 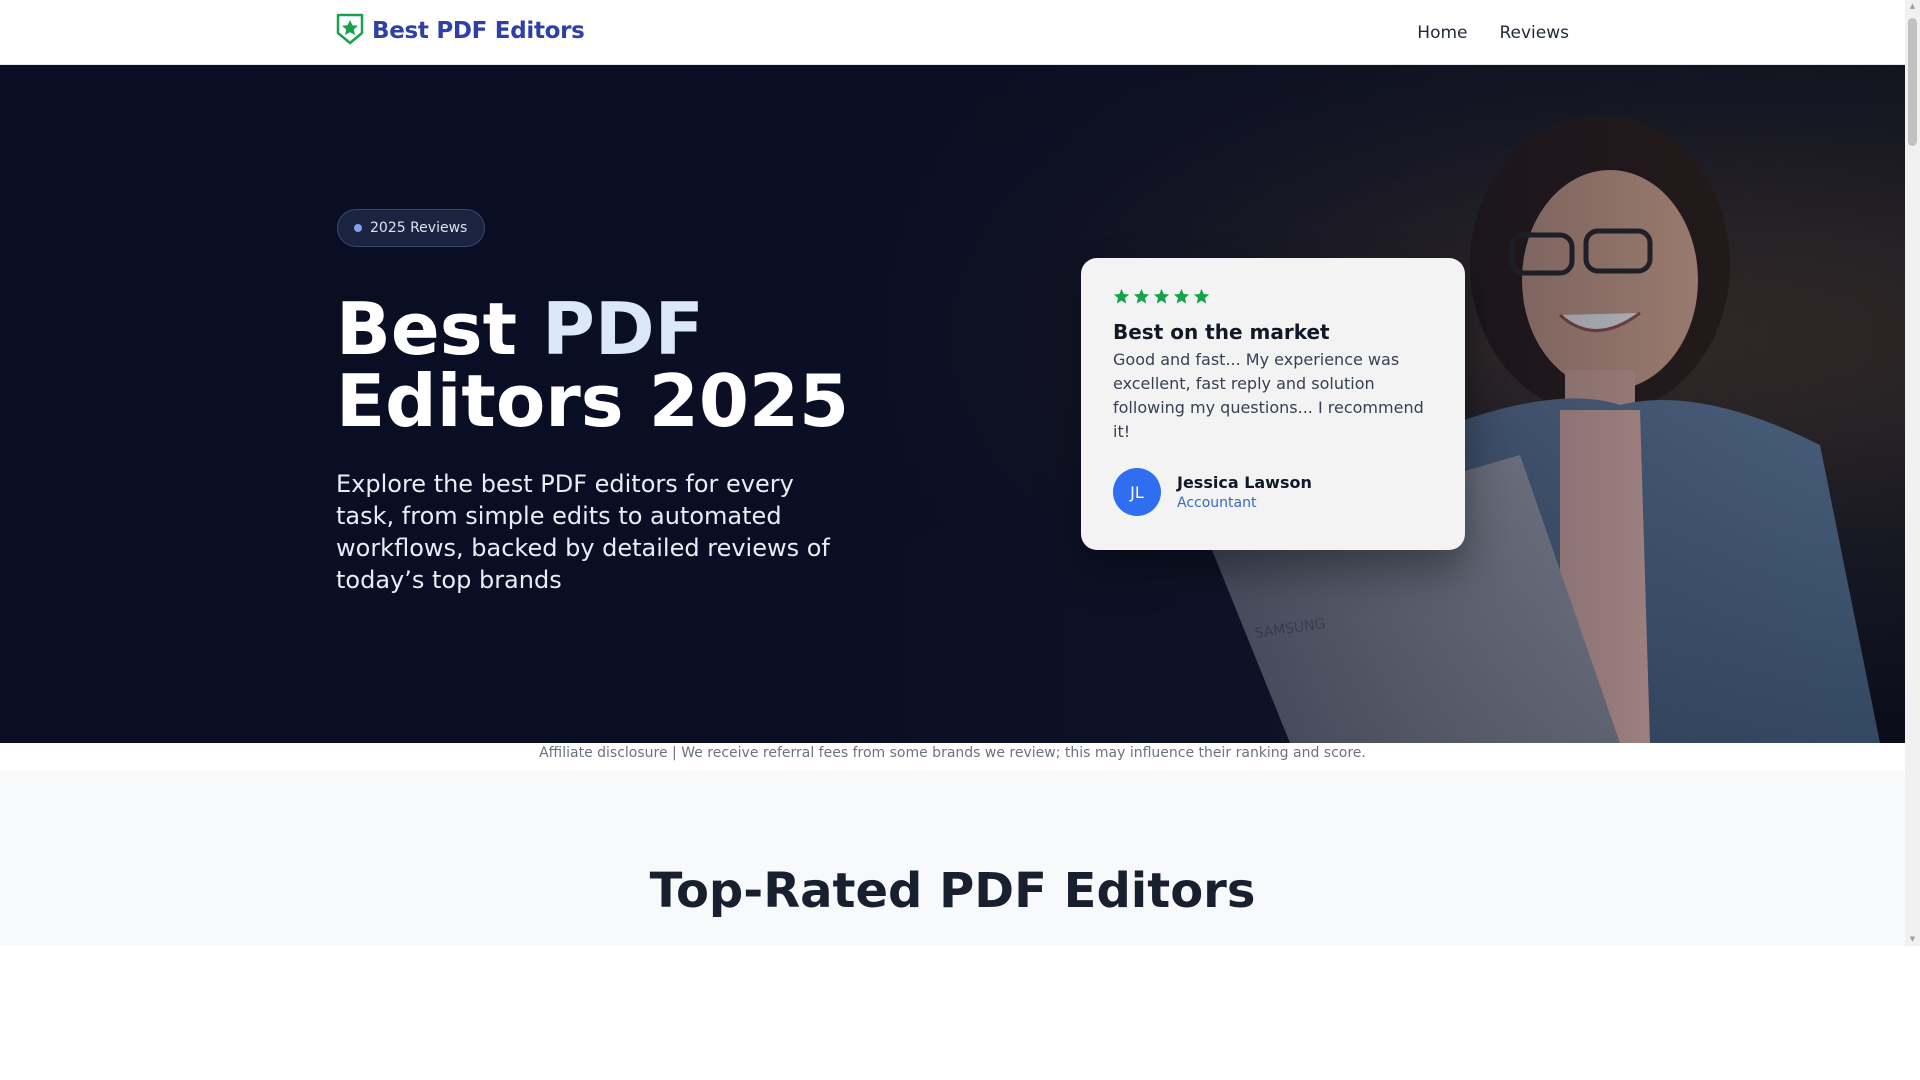 What do you see at coordinates (1912, 939) in the screenshot?
I see `scroll-down-arrow-icon: ▼` at bounding box center [1912, 939].